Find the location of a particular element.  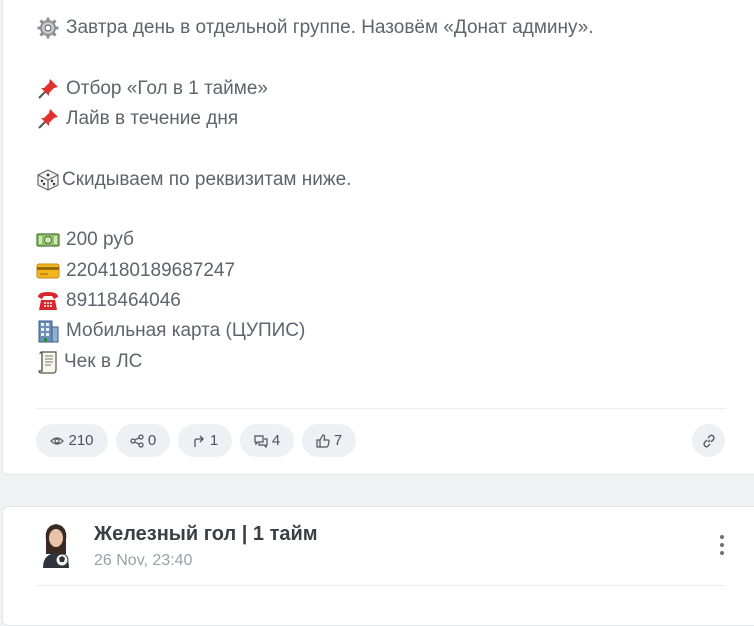

line-text: Отбор «Гол в 1 тайме» is located at coordinates (167, 88).